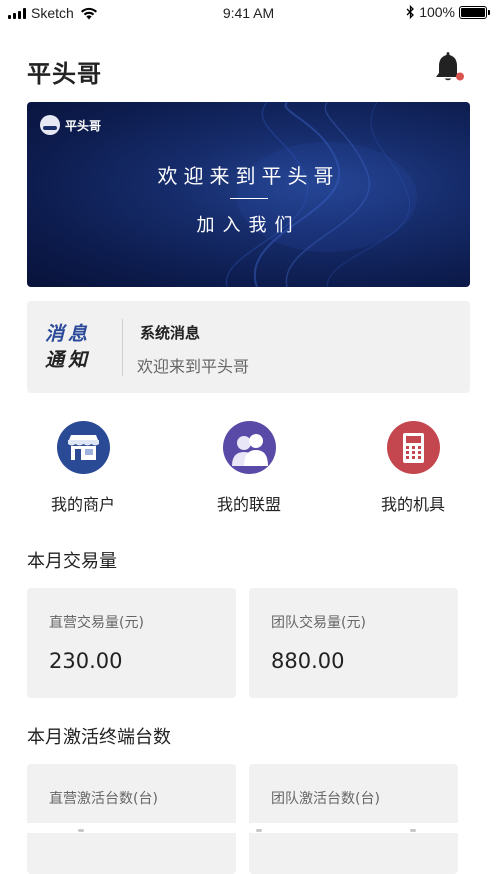  What do you see at coordinates (68, 360) in the screenshot?
I see `notice-badge-line2: 通知` at bounding box center [68, 360].